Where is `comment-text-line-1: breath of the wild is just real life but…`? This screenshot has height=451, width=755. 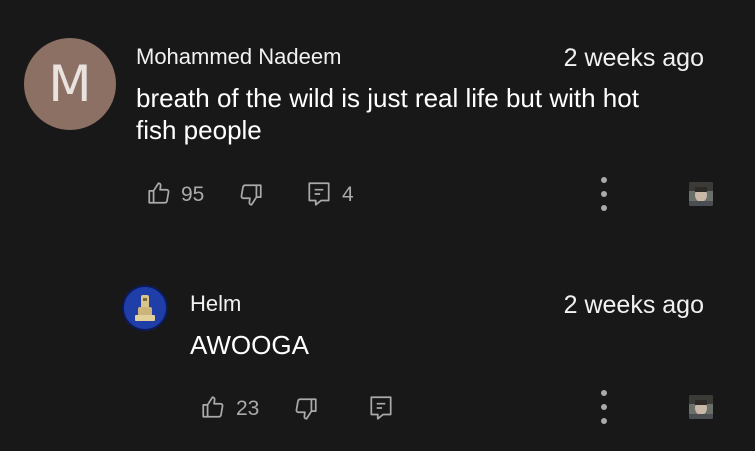 comment-text-line-1: breath of the wild is just real life but… is located at coordinates (387, 98).